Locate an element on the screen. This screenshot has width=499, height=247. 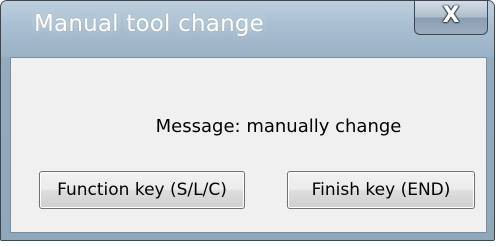
message-text: Message: manually change is located at coordinates (278, 126).